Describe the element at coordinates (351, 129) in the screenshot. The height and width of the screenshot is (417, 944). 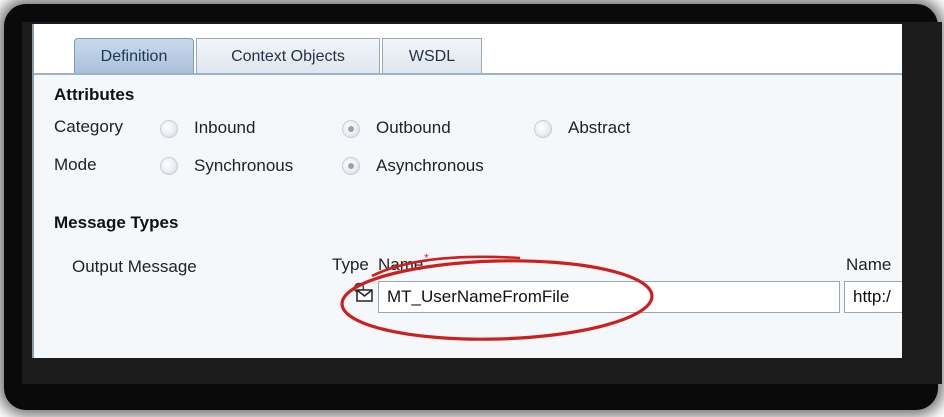
I see `radio-outbound` at that location.